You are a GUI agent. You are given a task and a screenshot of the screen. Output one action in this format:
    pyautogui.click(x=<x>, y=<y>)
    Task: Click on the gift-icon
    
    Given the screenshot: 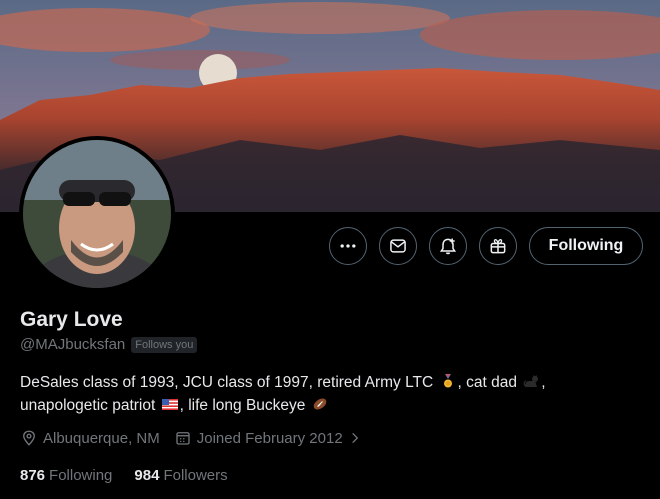 What is the action you would take?
    pyautogui.click(x=498, y=246)
    